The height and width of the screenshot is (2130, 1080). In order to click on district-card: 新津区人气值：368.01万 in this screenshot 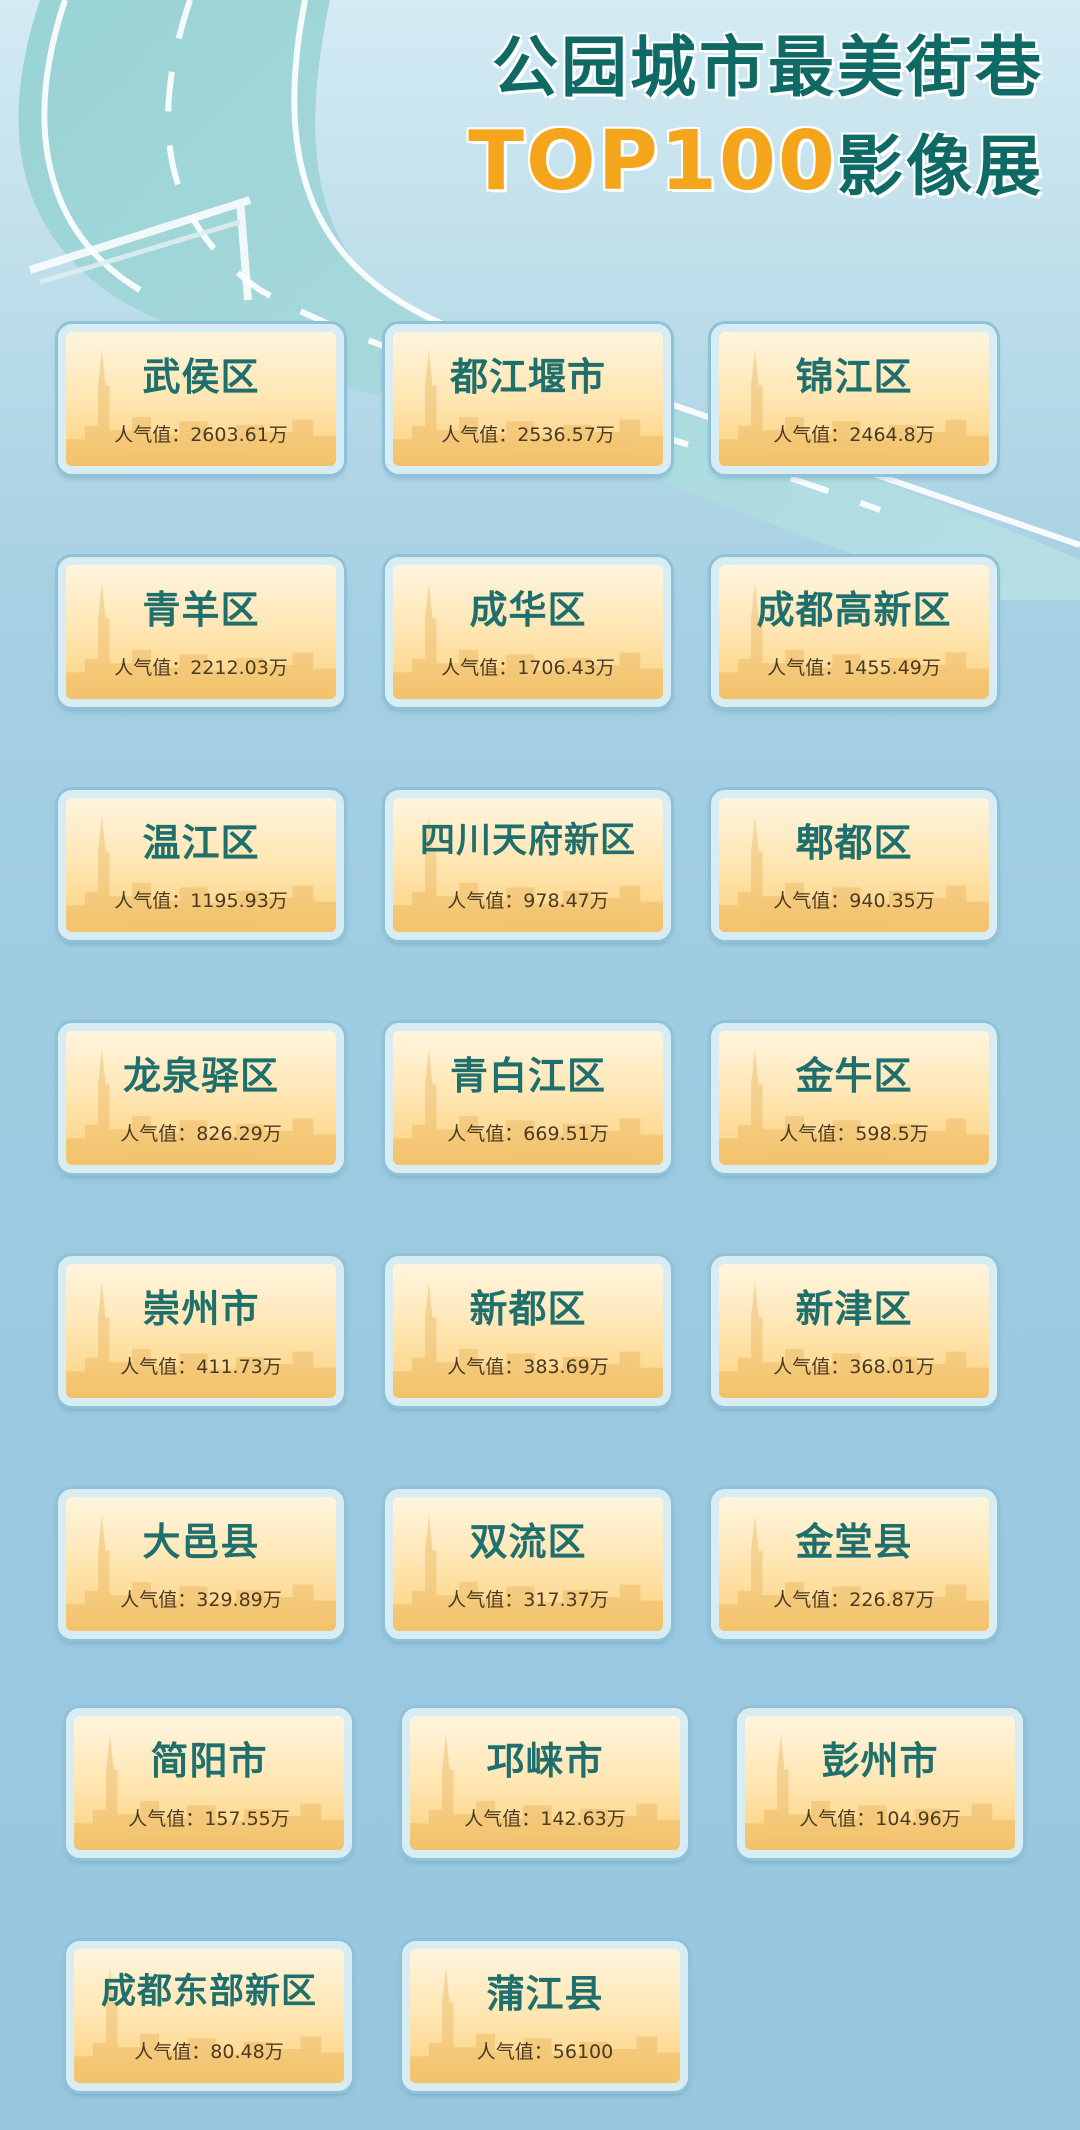, I will do `click(854, 1331)`.